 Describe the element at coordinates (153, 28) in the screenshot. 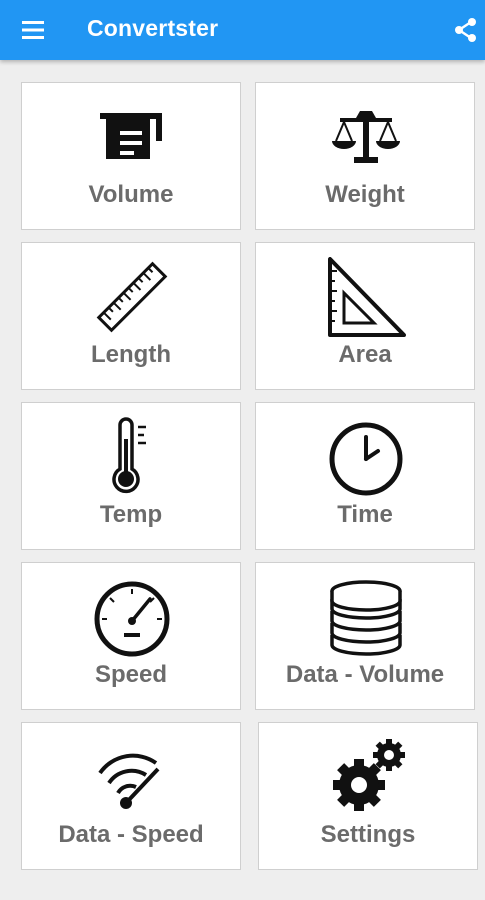

I see `app-title: Convertster` at that location.